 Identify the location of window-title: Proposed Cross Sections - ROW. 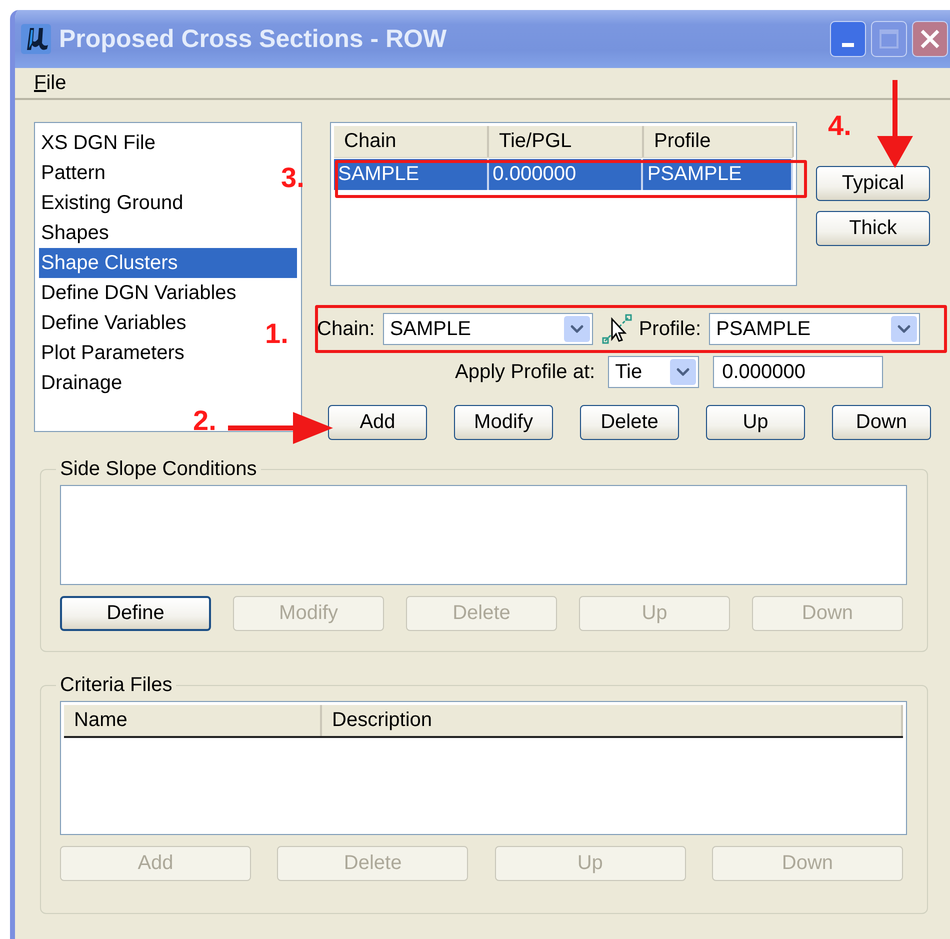
(253, 39).